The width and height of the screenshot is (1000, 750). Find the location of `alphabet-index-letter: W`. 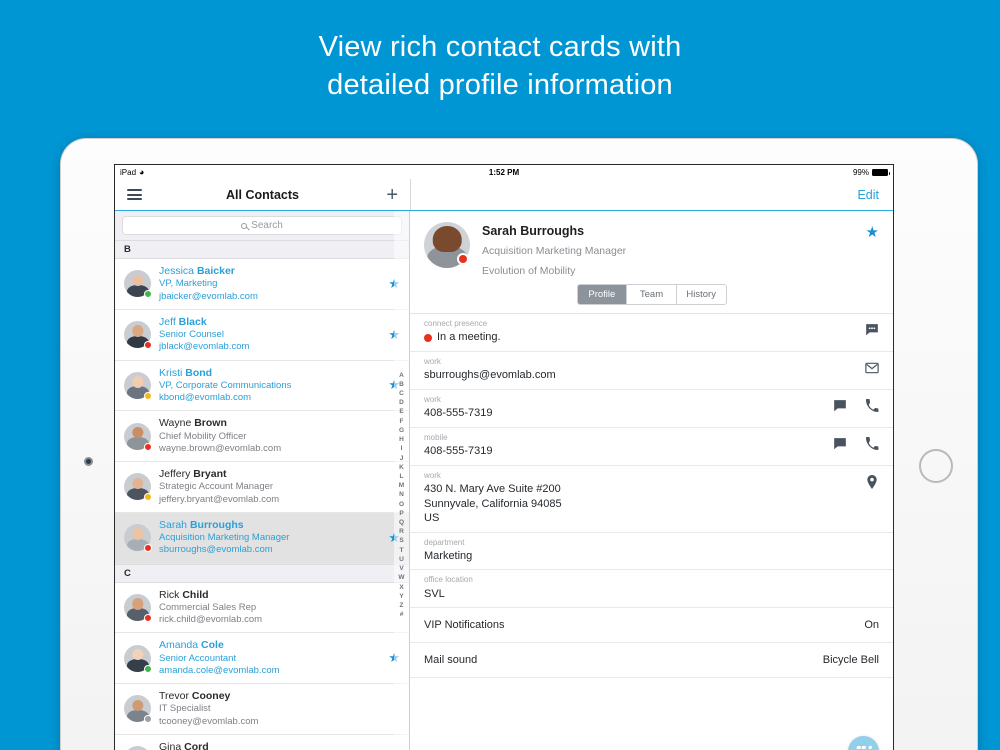

alphabet-index-letter: W is located at coordinates (401, 577).